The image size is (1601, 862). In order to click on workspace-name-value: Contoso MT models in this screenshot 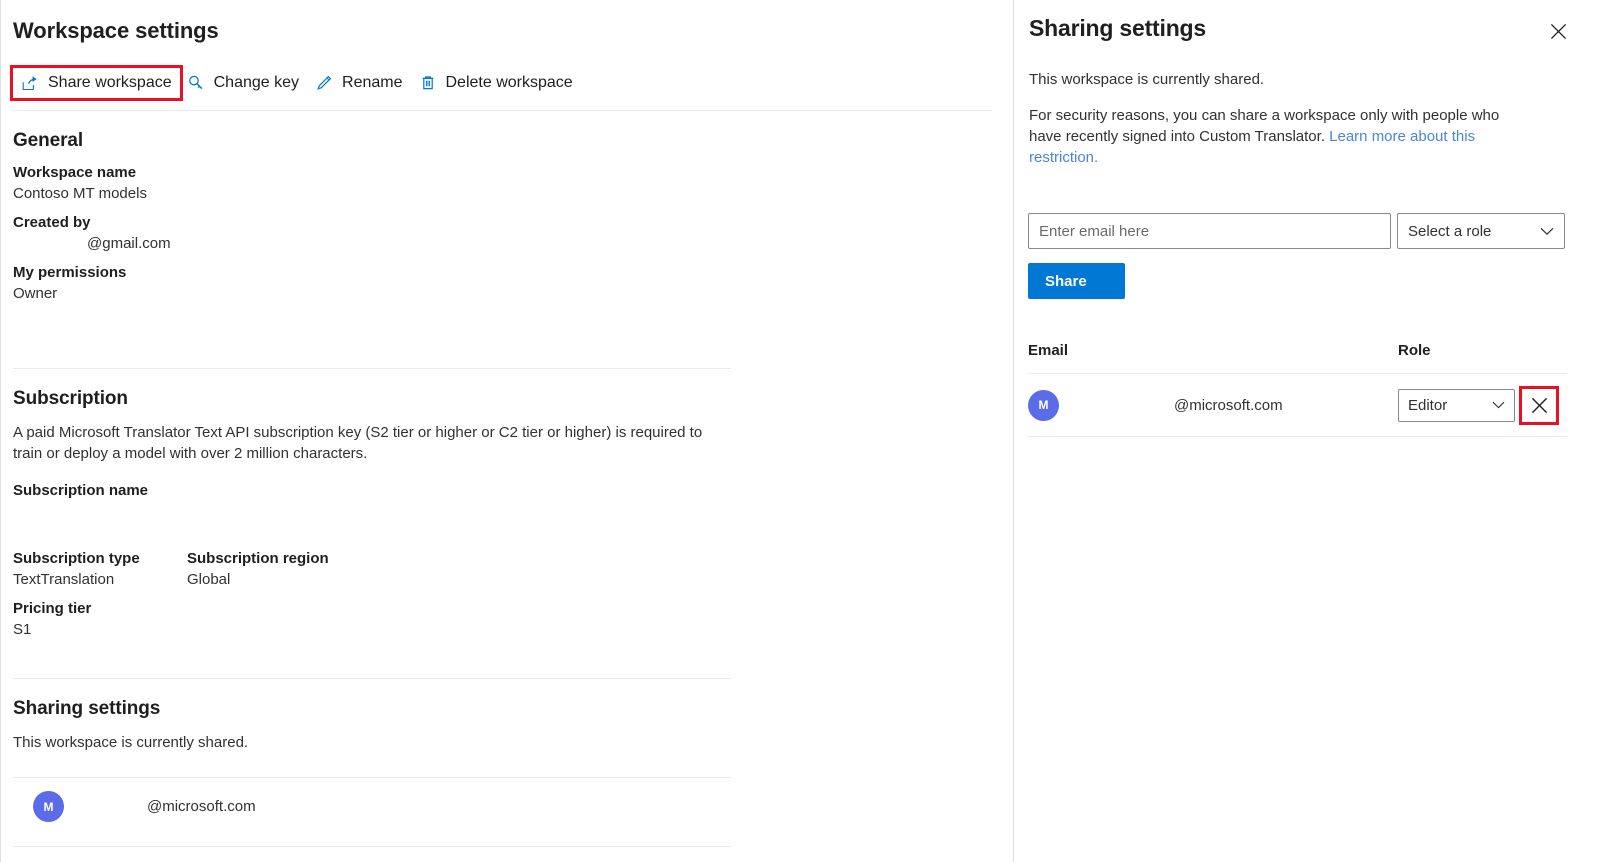, I will do `click(80, 193)`.